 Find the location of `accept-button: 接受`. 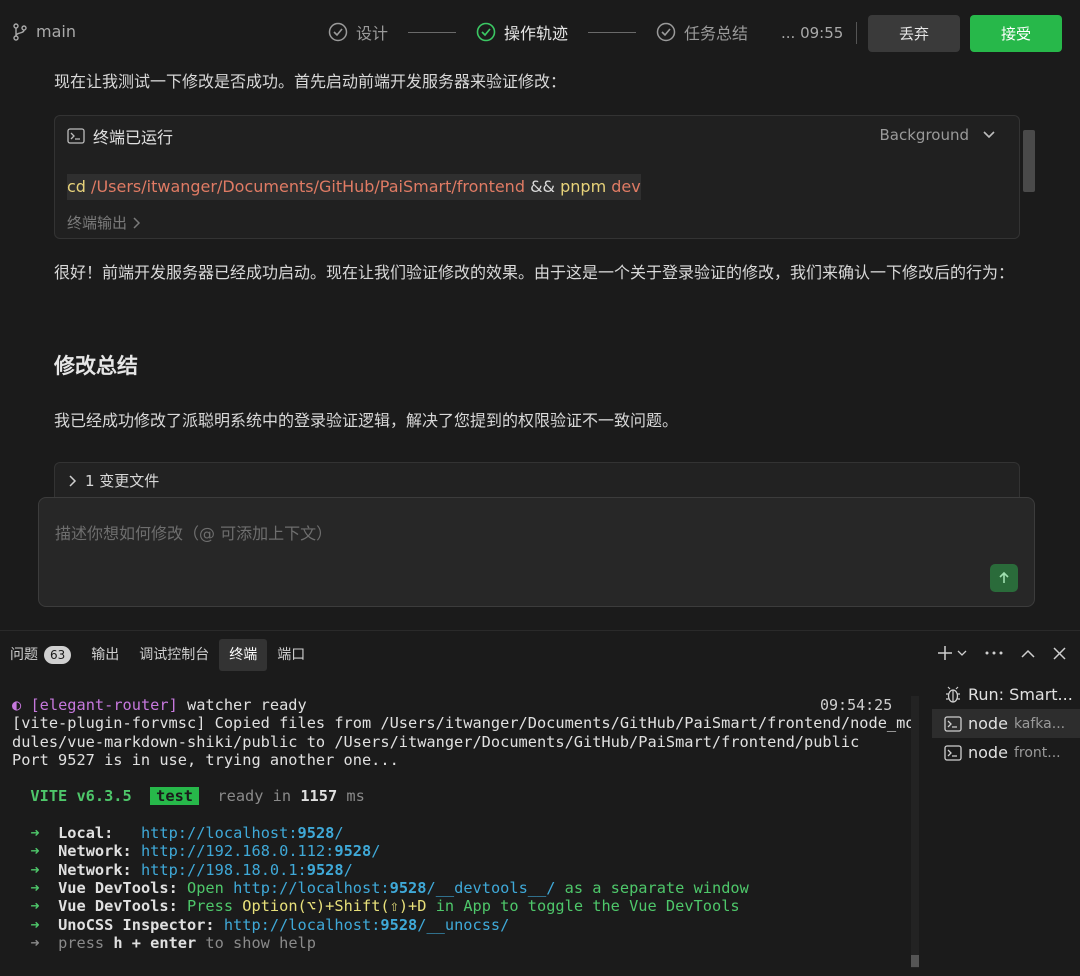

accept-button: 接受 is located at coordinates (1016, 33).